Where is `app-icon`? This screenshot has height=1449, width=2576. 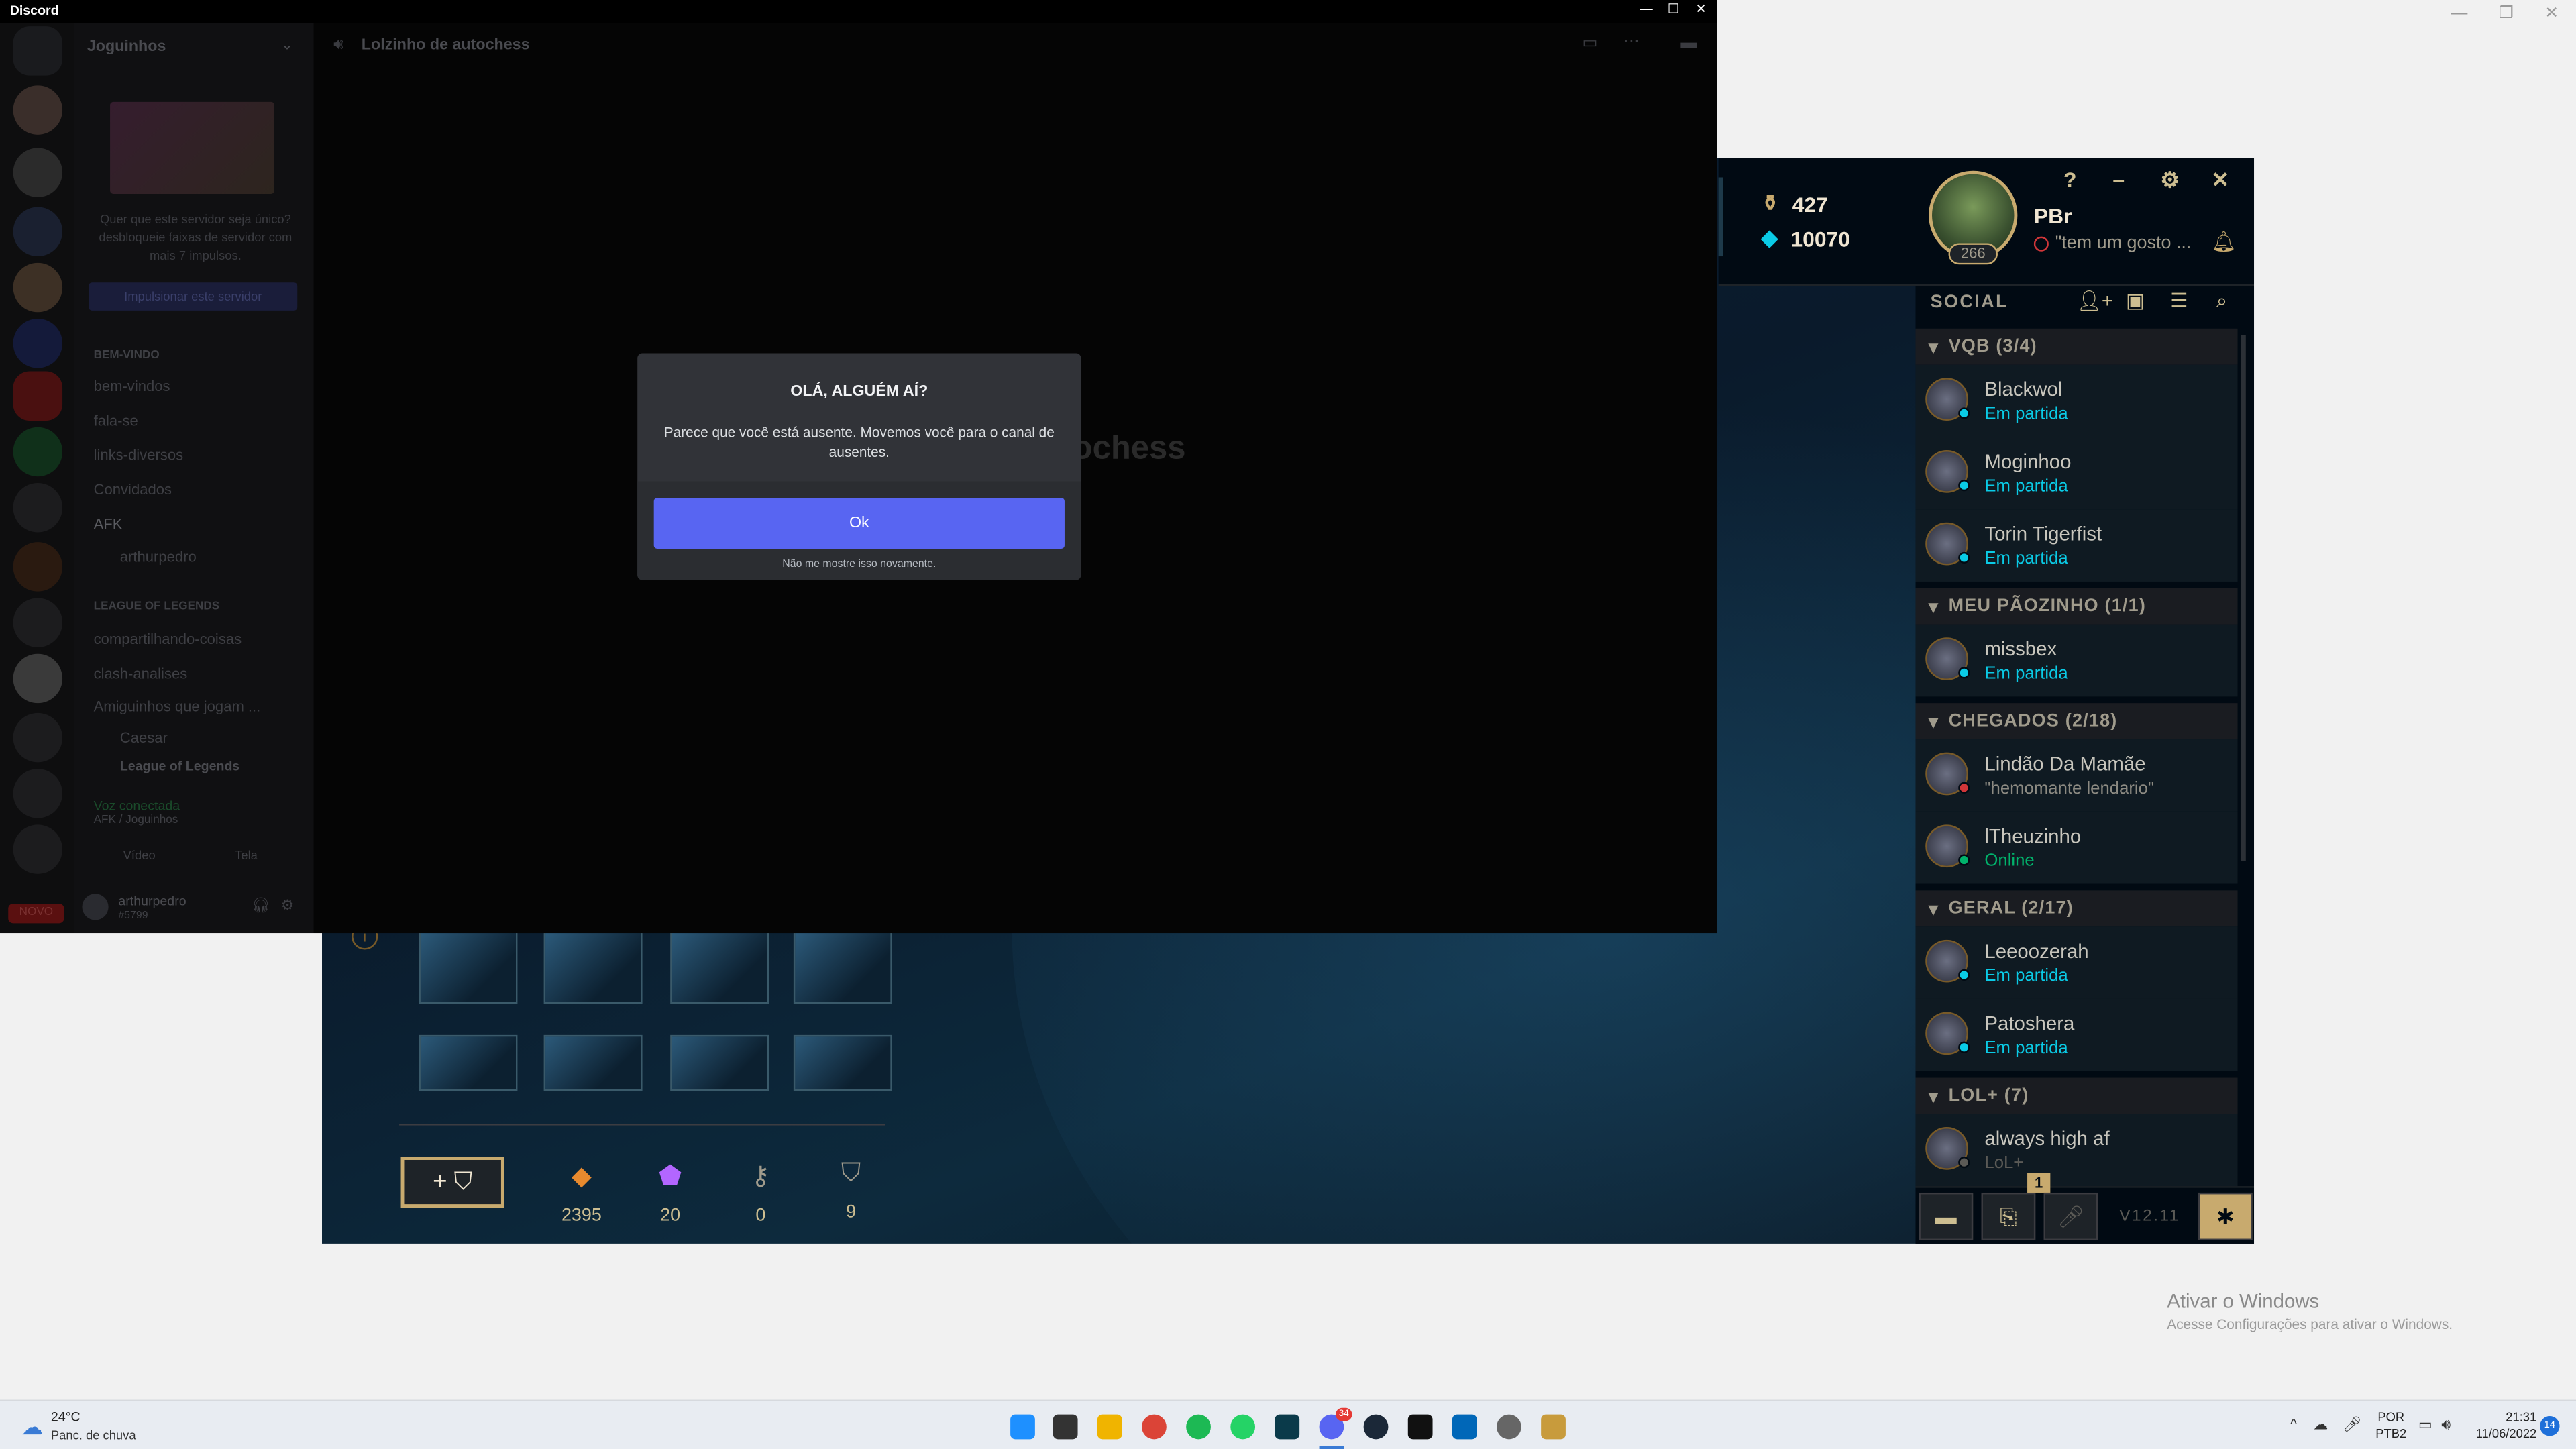
app-icon is located at coordinates (1420, 1427).